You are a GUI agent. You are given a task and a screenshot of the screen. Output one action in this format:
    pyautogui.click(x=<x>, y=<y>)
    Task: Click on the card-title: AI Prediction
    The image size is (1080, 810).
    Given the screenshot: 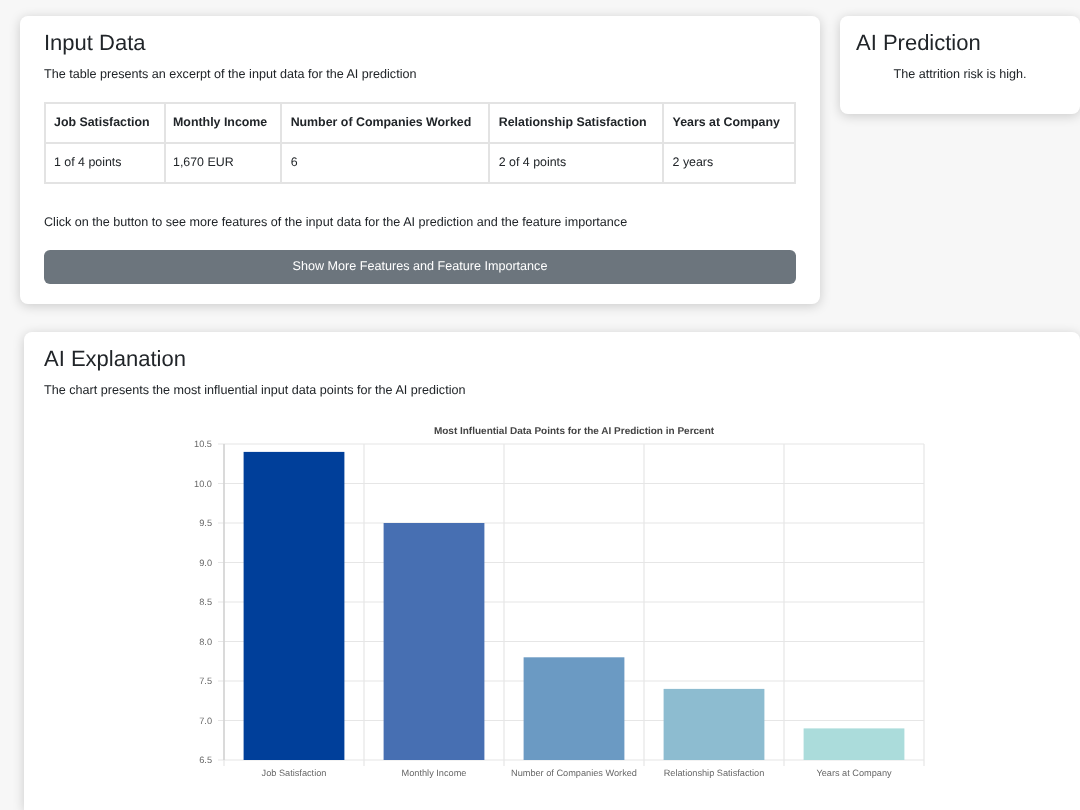 What is the action you would take?
    pyautogui.click(x=919, y=45)
    